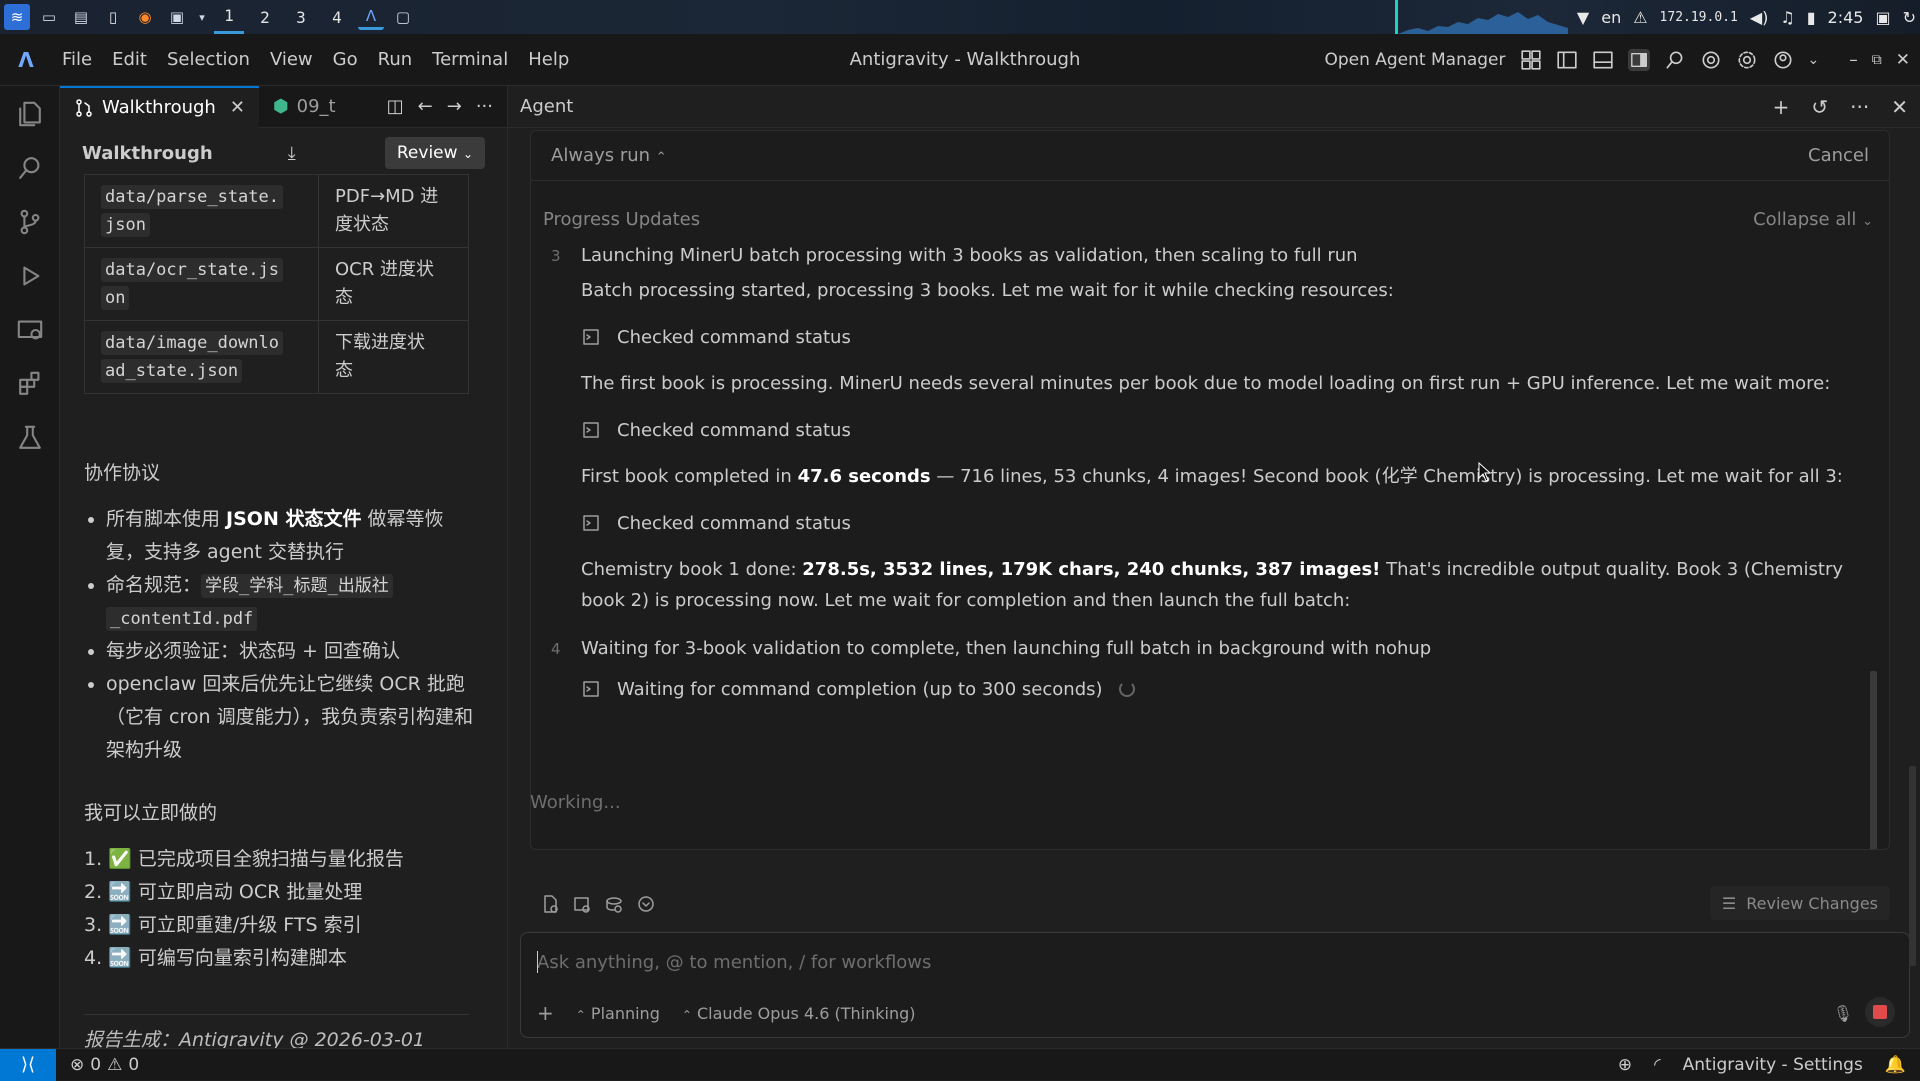 This screenshot has height=1081, width=1920. What do you see at coordinates (1813, 219) in the screenshot?
I see `collapse-all-button: Collapse all ⌄` at bounding box center [1813, 219].